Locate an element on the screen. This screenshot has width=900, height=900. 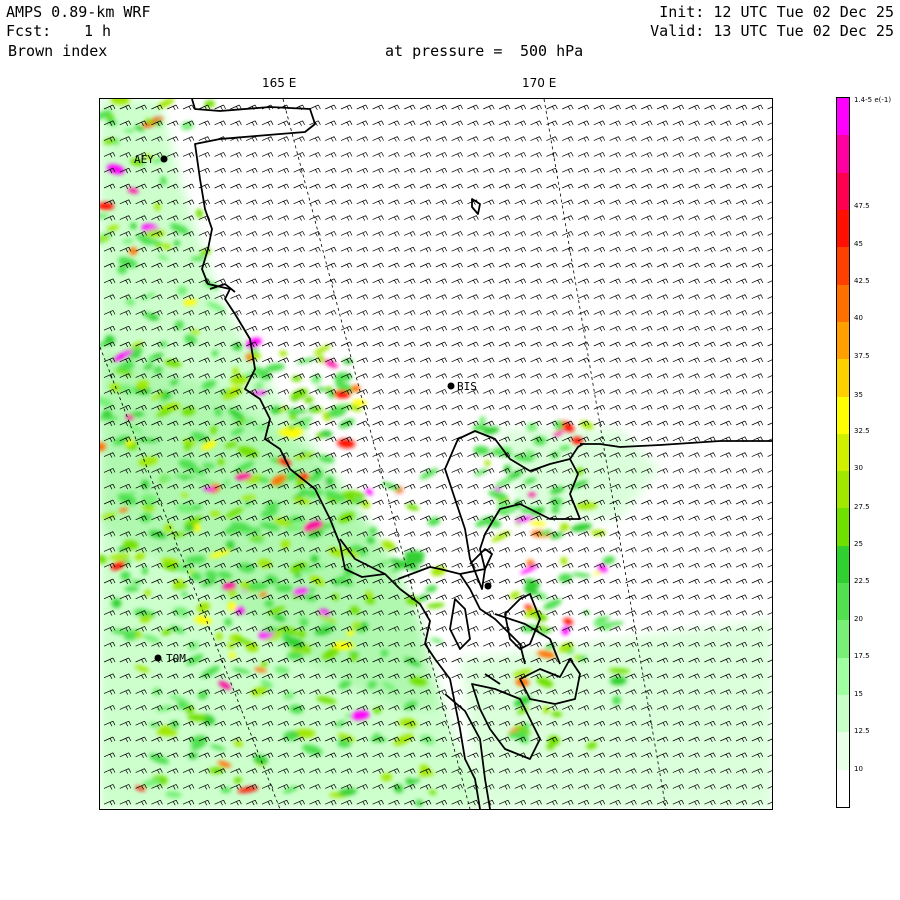
colorbar-level-label: 10 is located at coordinates (858, 768).